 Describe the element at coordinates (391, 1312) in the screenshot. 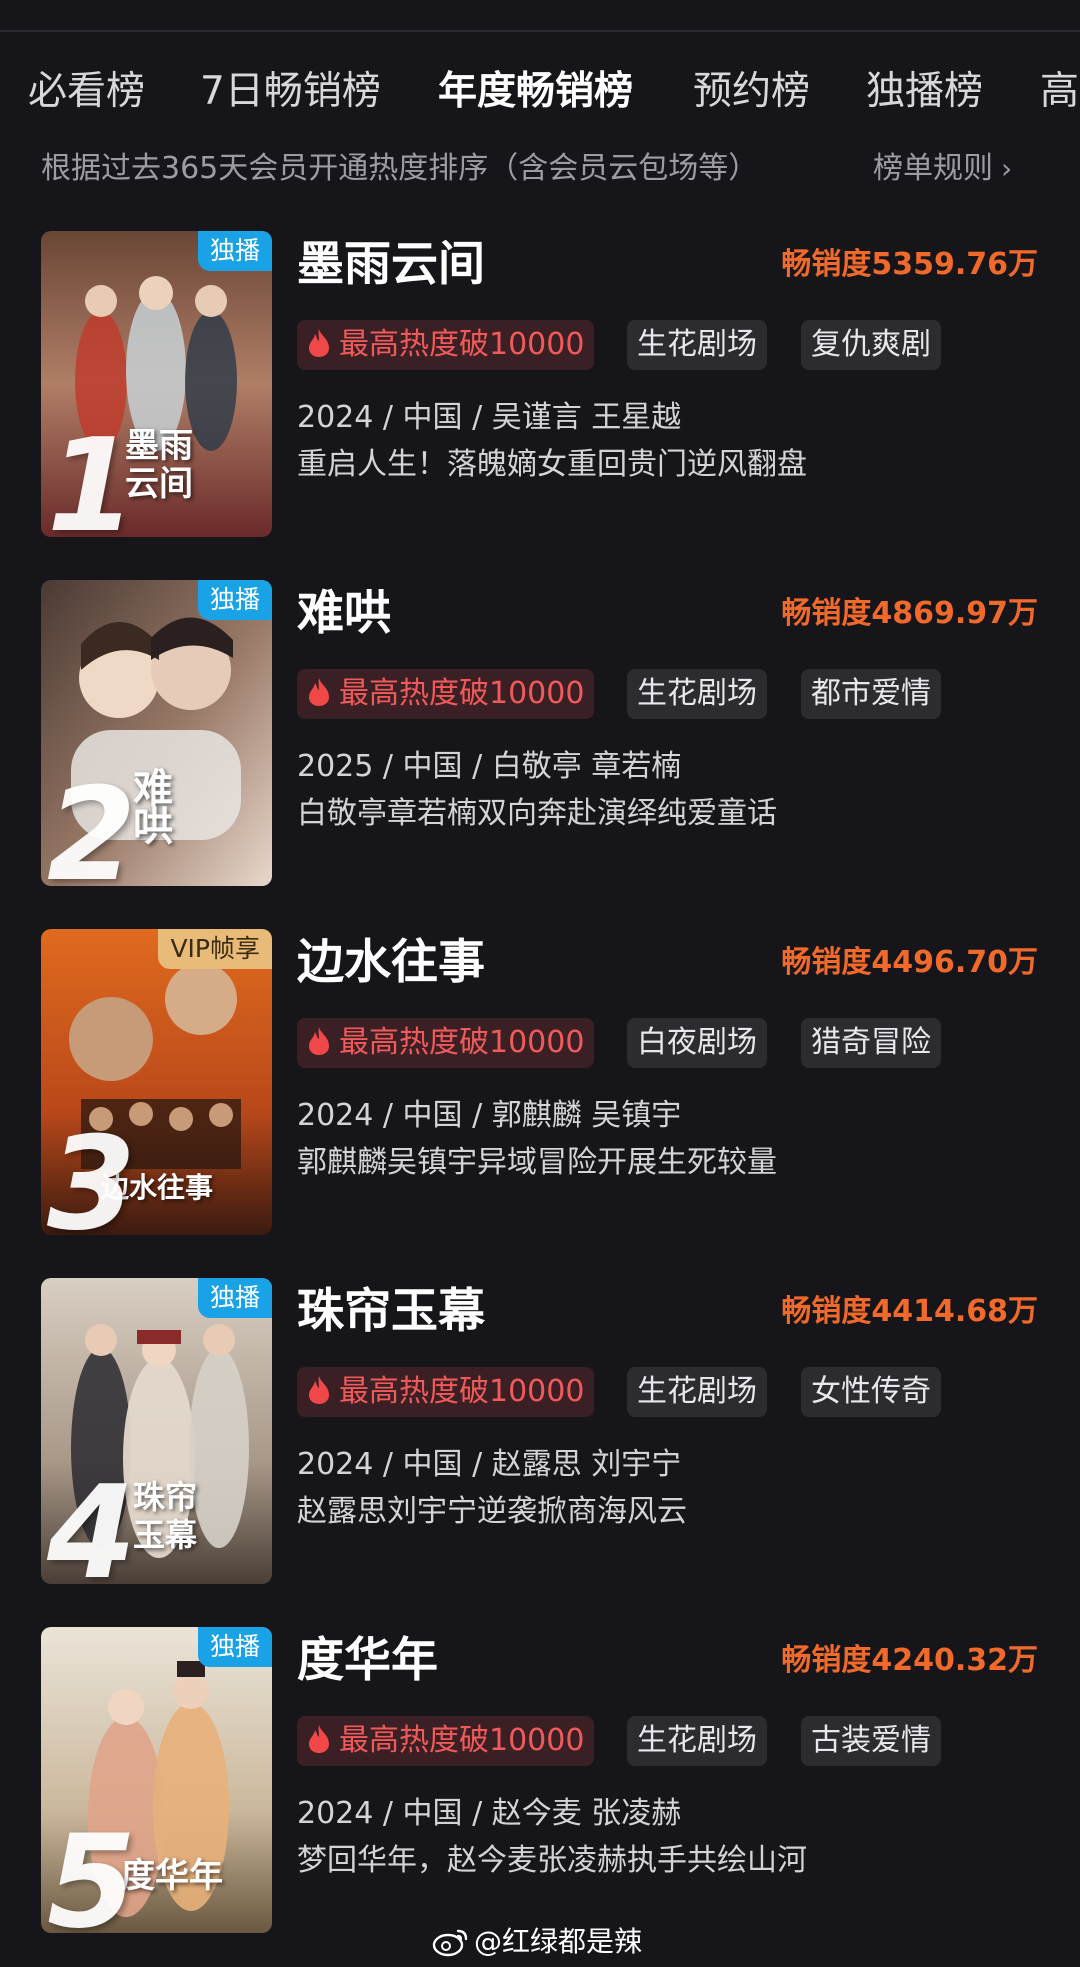

I see `show-title: 珠帘玉幕` at that location.